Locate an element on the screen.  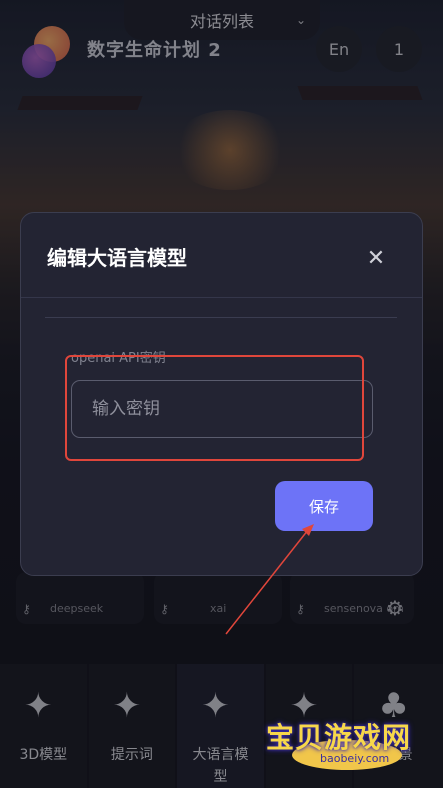
watermark-url: baobeiy.com is located at coordinates (355, 758).